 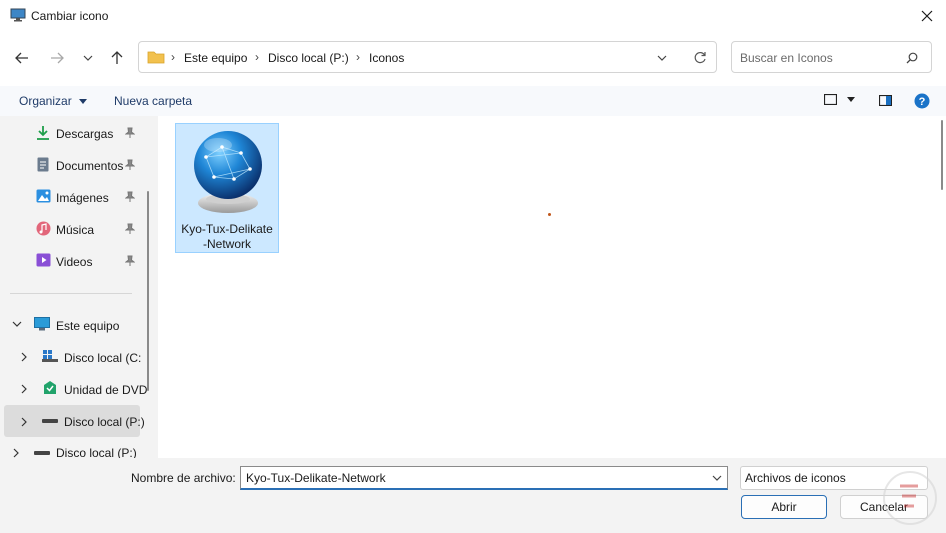 I want to click on up-button, so click(x=117, y=58).